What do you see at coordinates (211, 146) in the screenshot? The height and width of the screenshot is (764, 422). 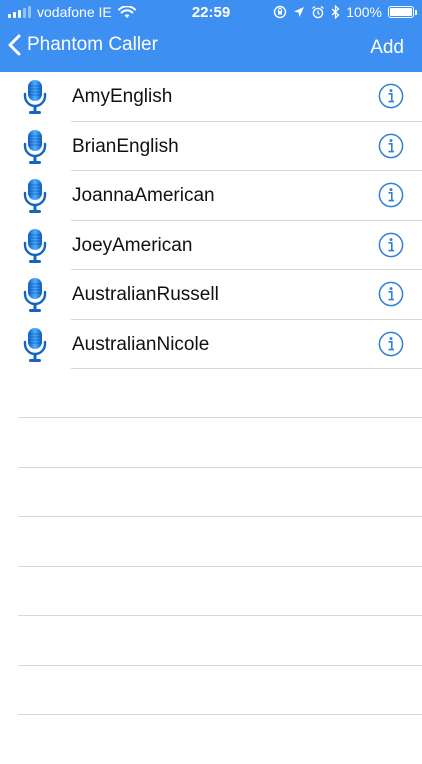 I see `voice-row: BrianEnglish` at bounding box center [211, 146].